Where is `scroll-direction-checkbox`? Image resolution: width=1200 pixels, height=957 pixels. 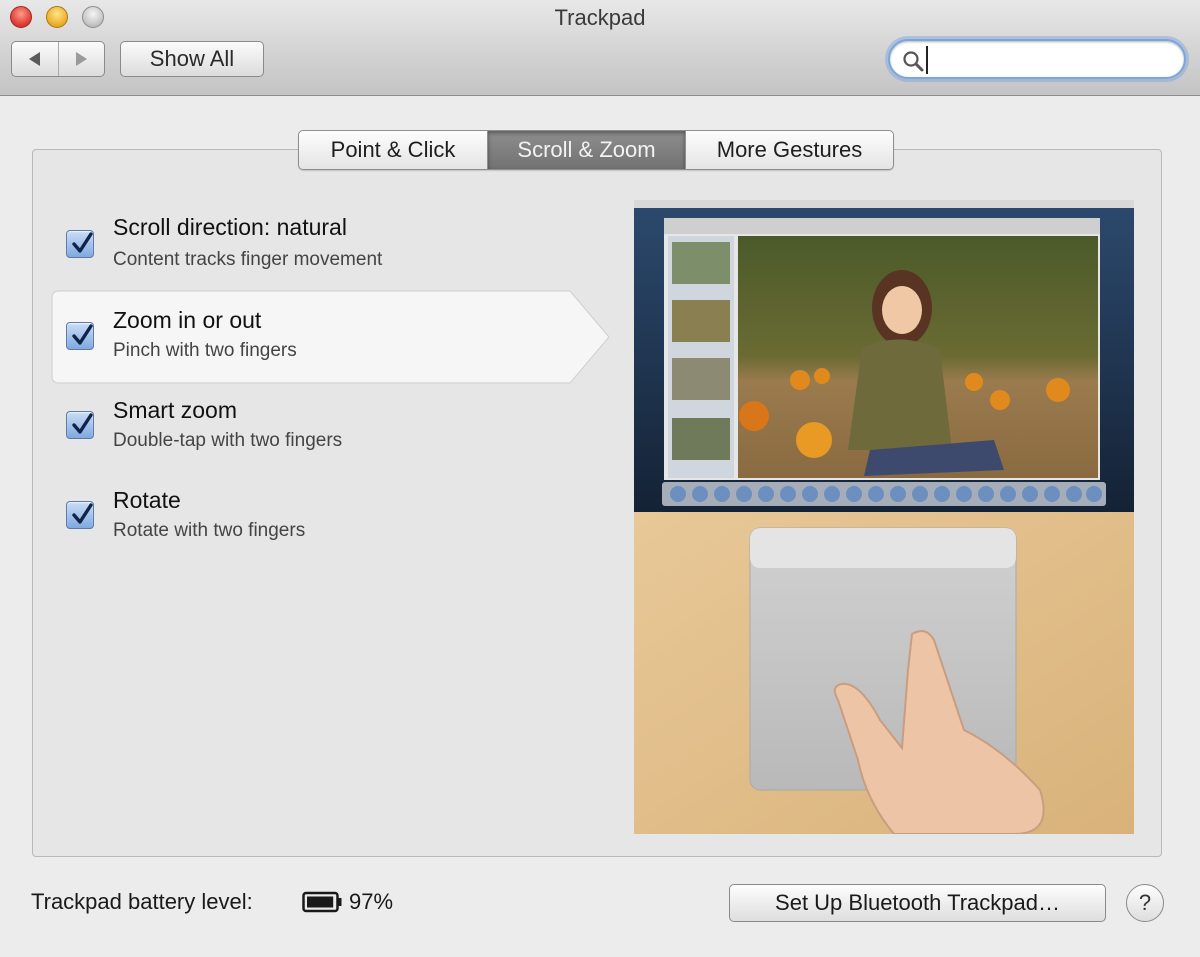
scroll-direction-checkbox is located at coordinates (80, 244).